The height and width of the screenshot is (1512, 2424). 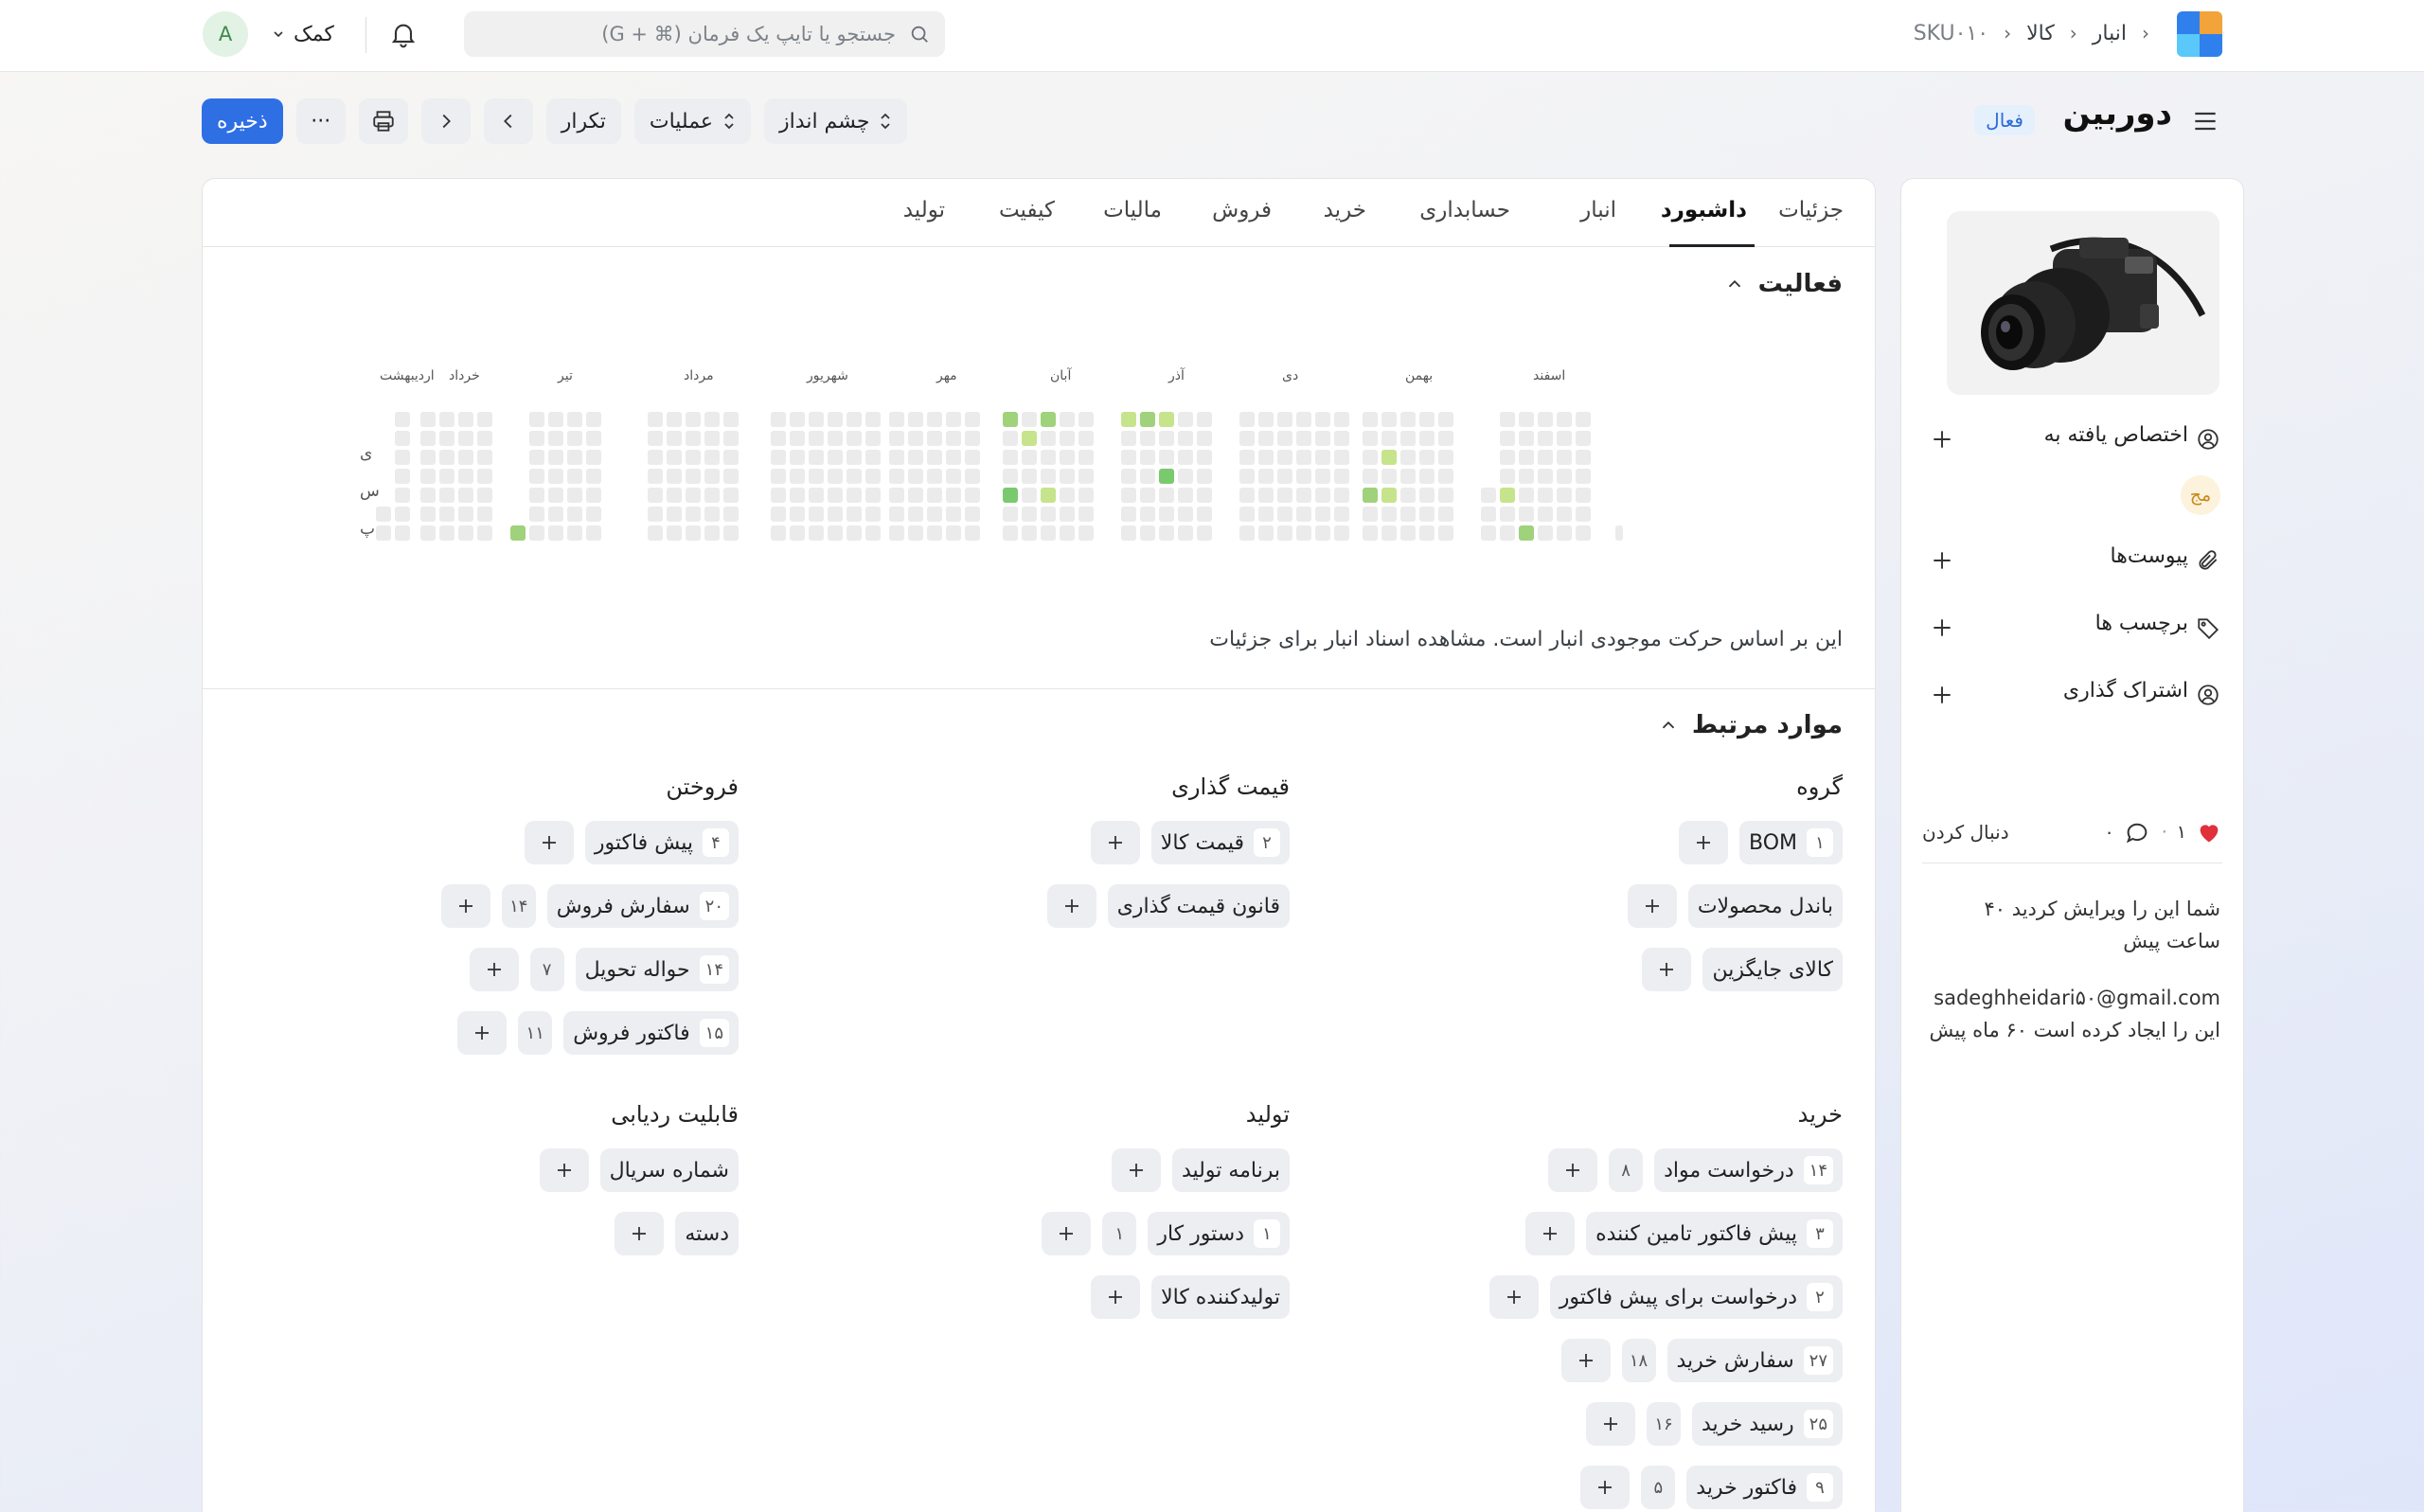 What do you see at coordinates (704, 34) in the screenshot?
I see `search-input: جستجو یا تایپ یک فرمان (⌘ + G)` at bounding box center [704, 34].